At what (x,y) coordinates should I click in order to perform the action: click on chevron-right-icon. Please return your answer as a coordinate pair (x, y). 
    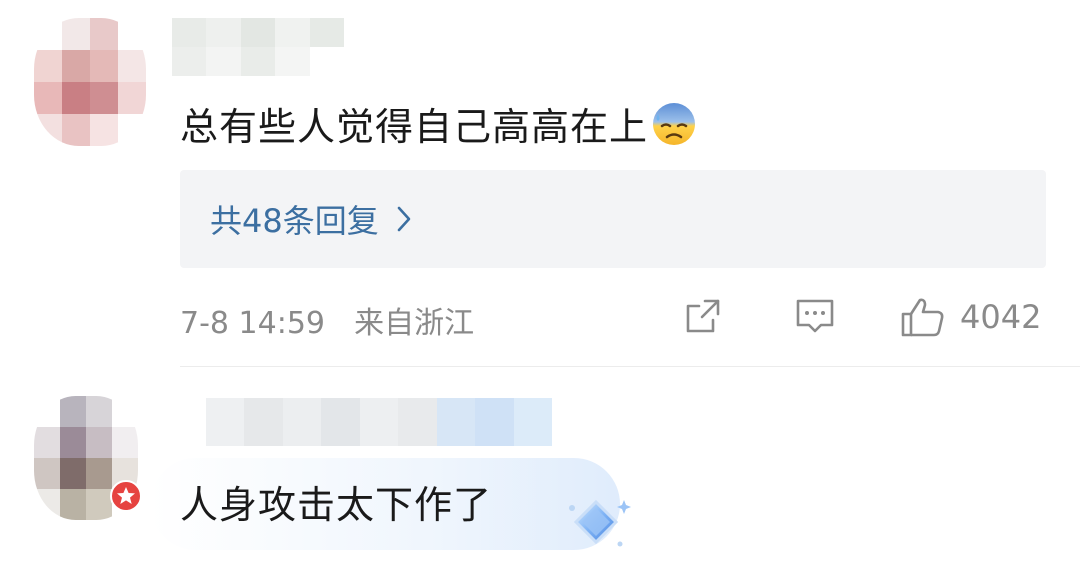
    Looking at the image, I should click on (404, 219).